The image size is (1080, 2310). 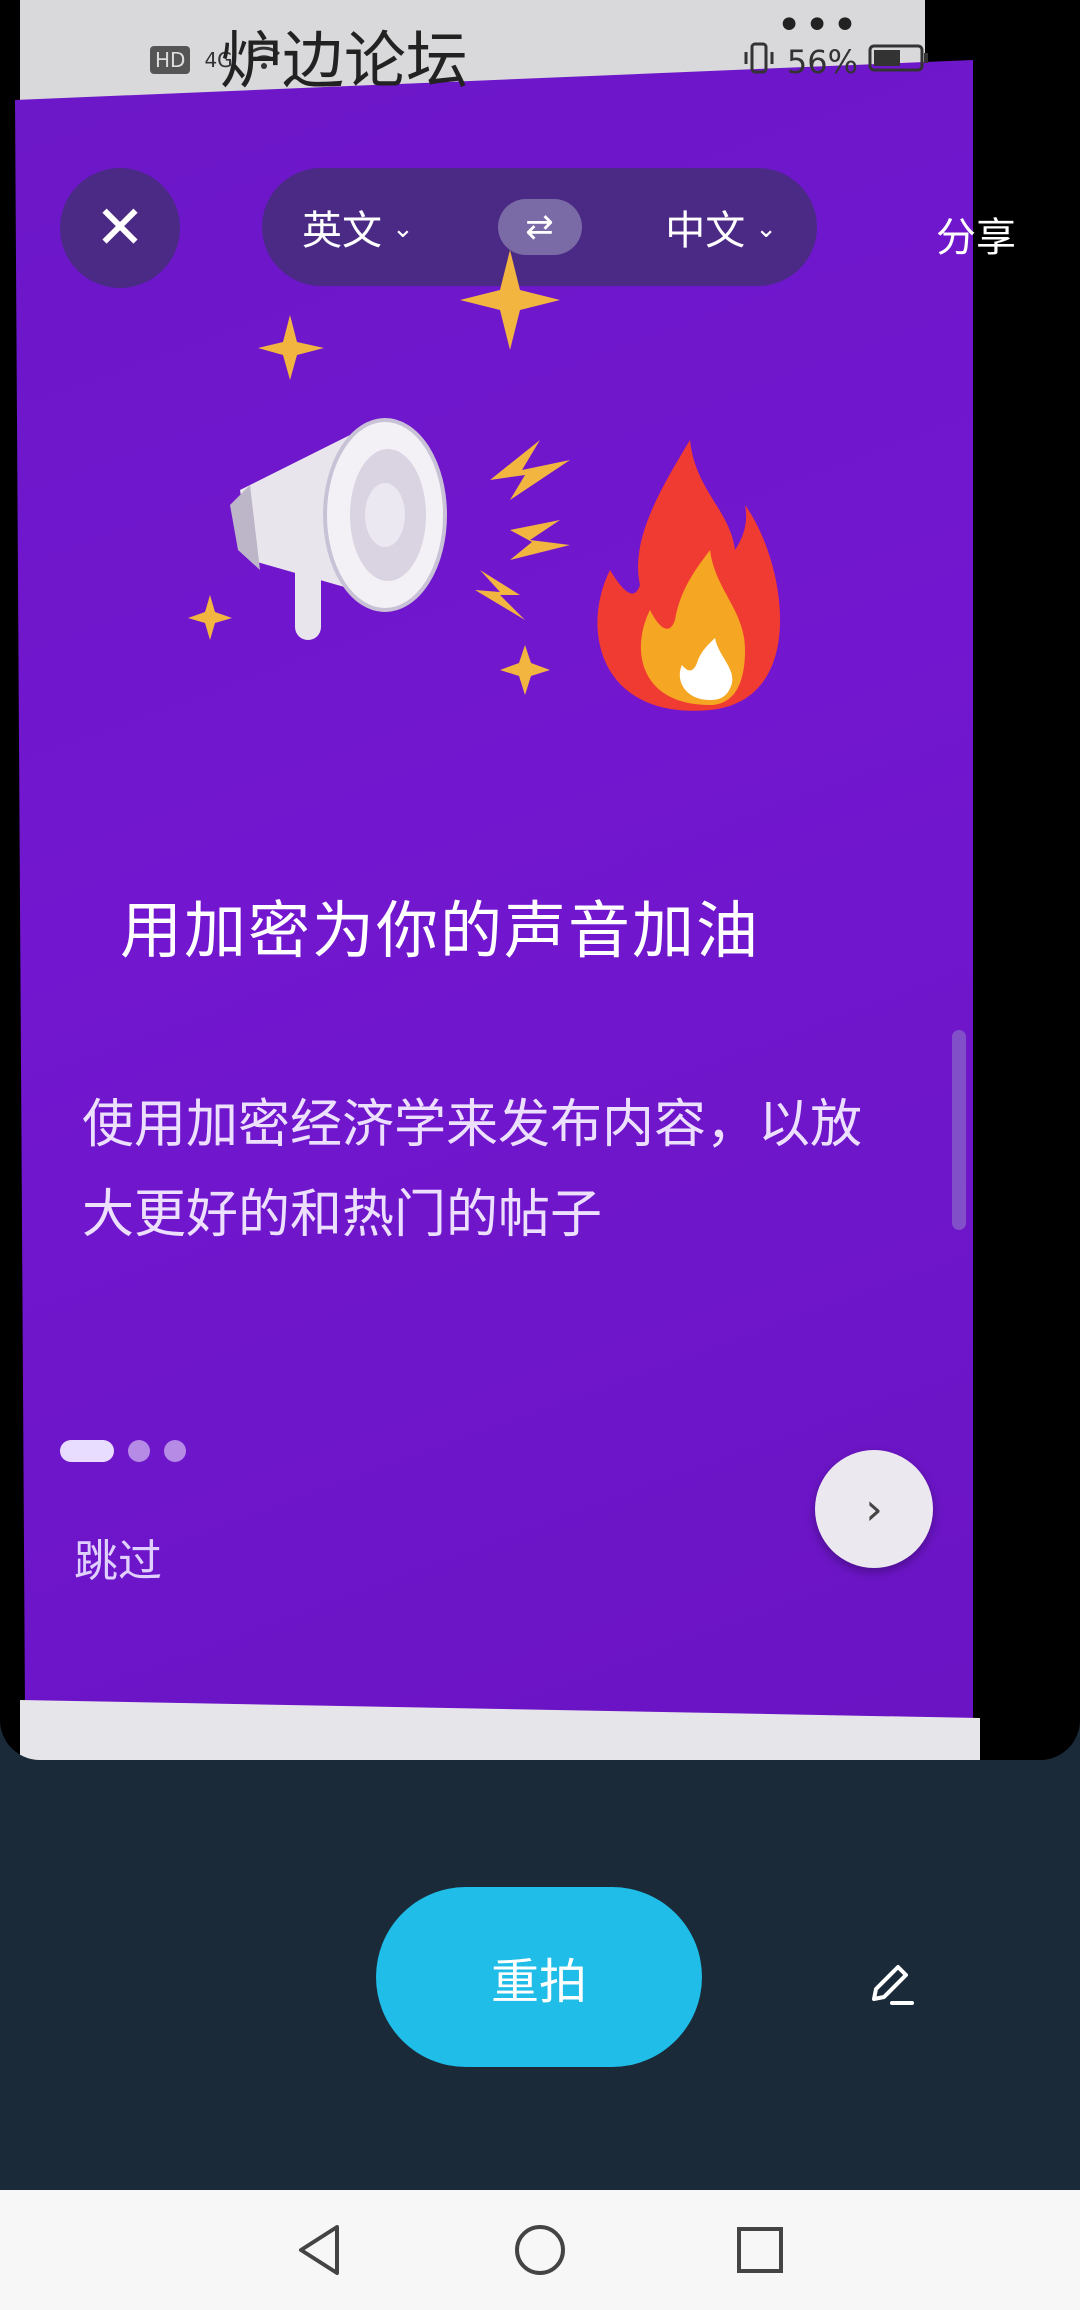 What do you see at coordinates (344, 60) in the screenshot?
I see `watermark-title: 炉边论坛` at bounding box center [344, 60].